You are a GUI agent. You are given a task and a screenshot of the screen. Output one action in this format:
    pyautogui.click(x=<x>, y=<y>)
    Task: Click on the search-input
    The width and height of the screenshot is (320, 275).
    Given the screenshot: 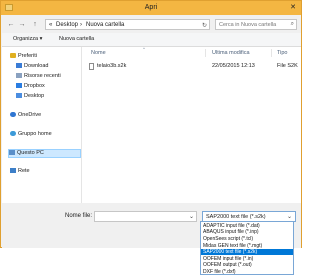 What is the action you would take?
    pyautogui.click(x=253, y=25)
    